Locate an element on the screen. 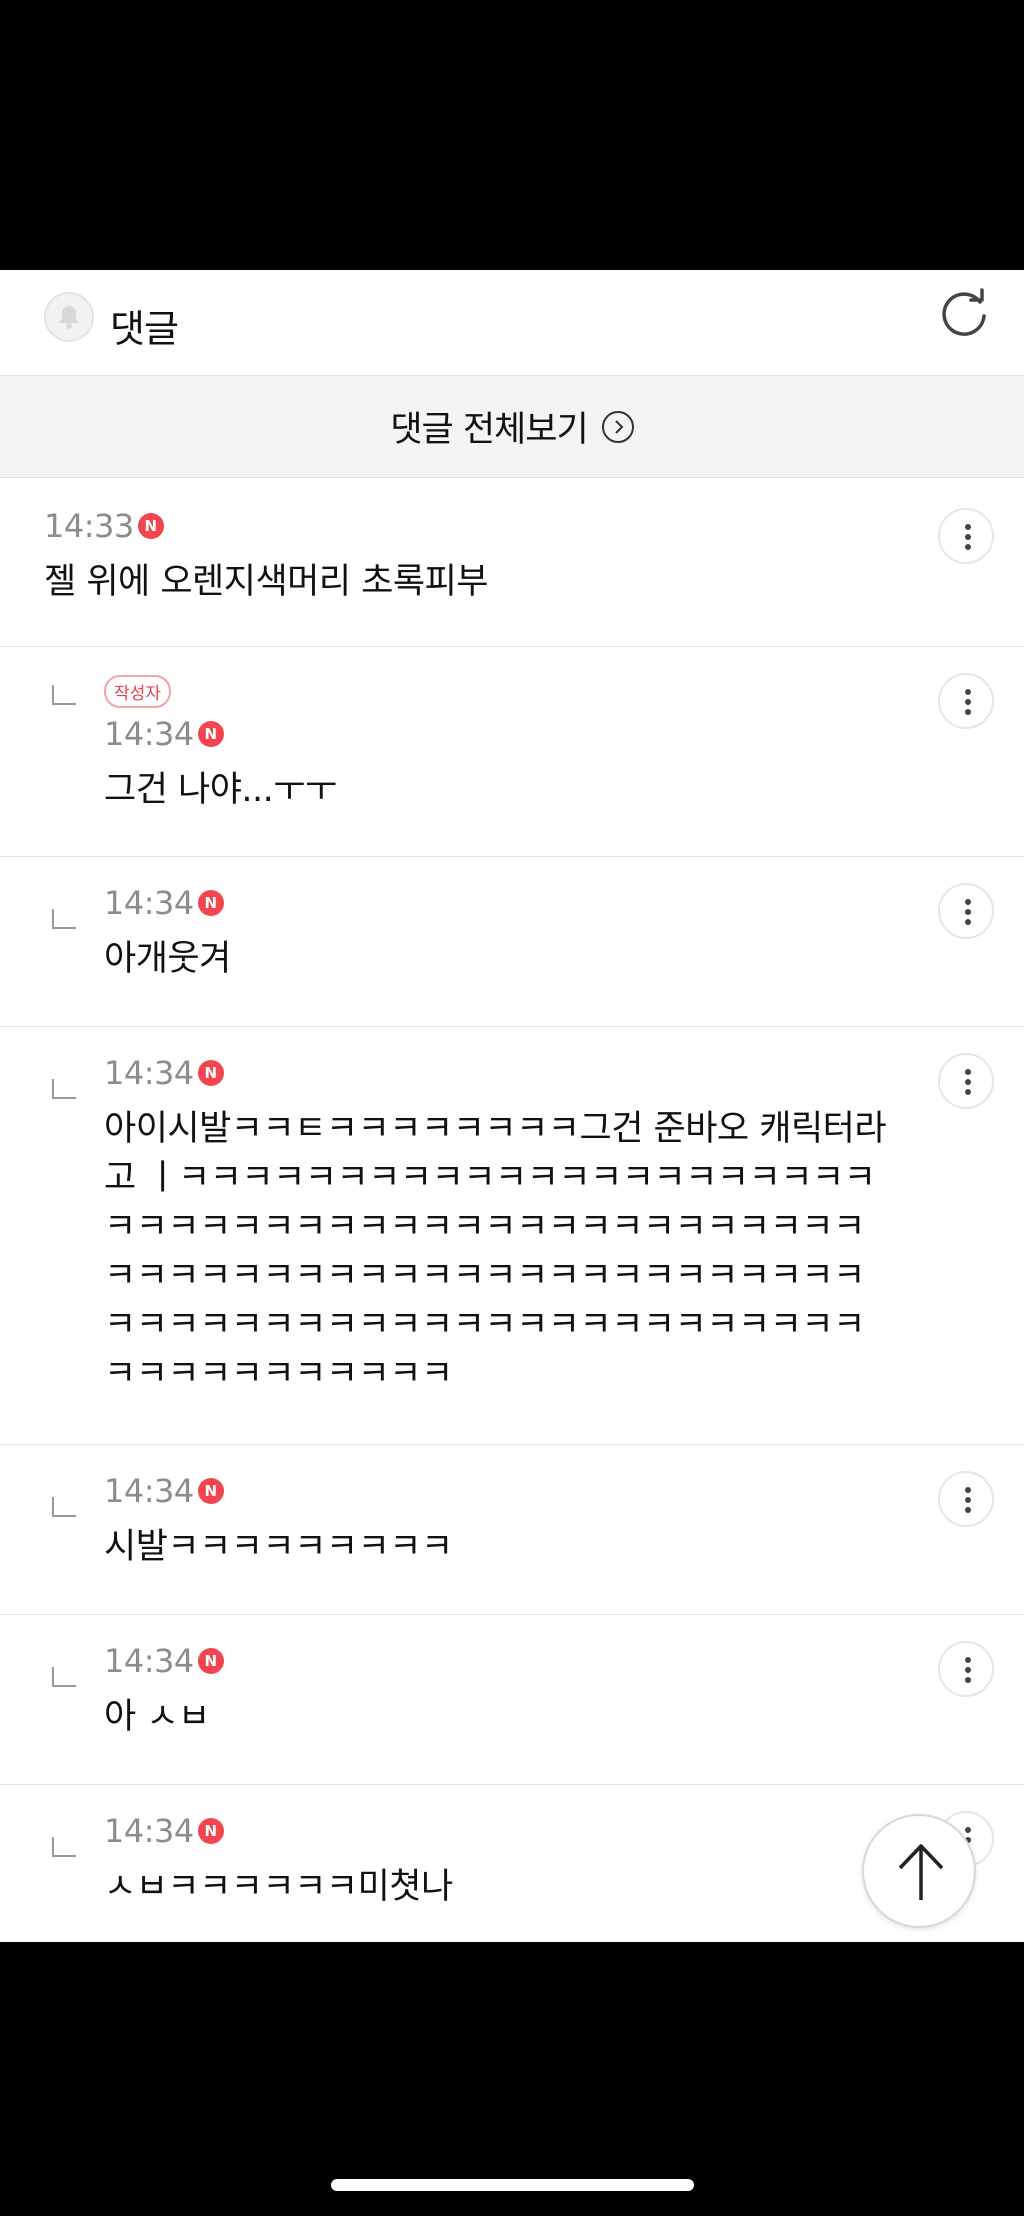 The width and height of the screenshot is (1024, 2216). comment-meta: 14:33 N is located at coordinates (534, 526).